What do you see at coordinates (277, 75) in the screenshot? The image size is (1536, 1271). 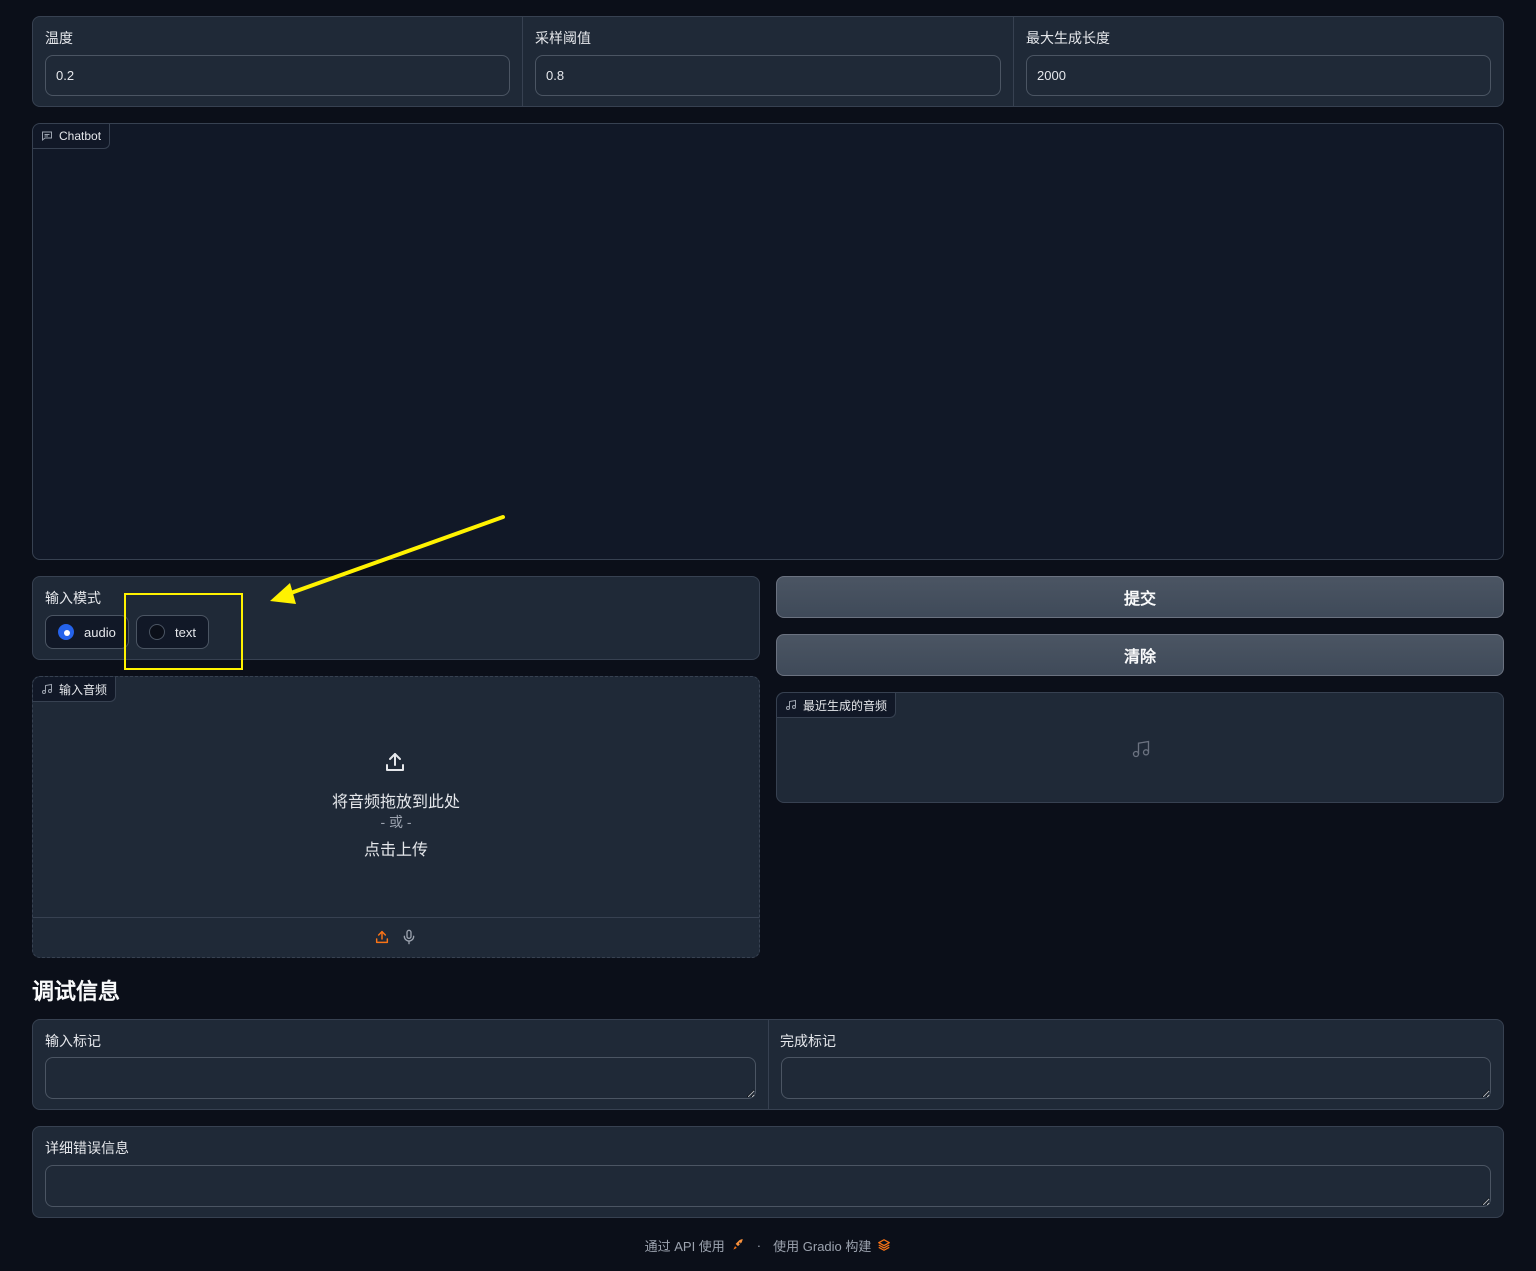 I see `temperature-input` at bounding box center [277, 75].